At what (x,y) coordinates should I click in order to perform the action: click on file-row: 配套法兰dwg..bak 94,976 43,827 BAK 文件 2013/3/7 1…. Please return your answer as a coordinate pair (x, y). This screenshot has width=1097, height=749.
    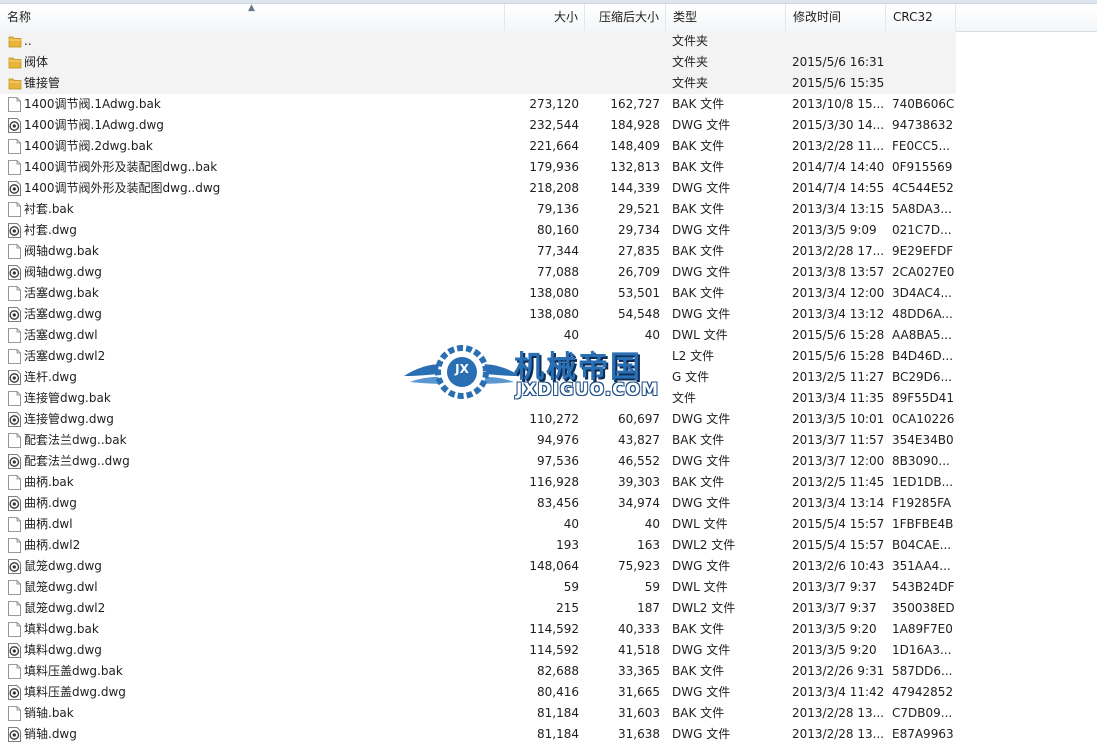
    Looking at the image, I should click on (548, 440).